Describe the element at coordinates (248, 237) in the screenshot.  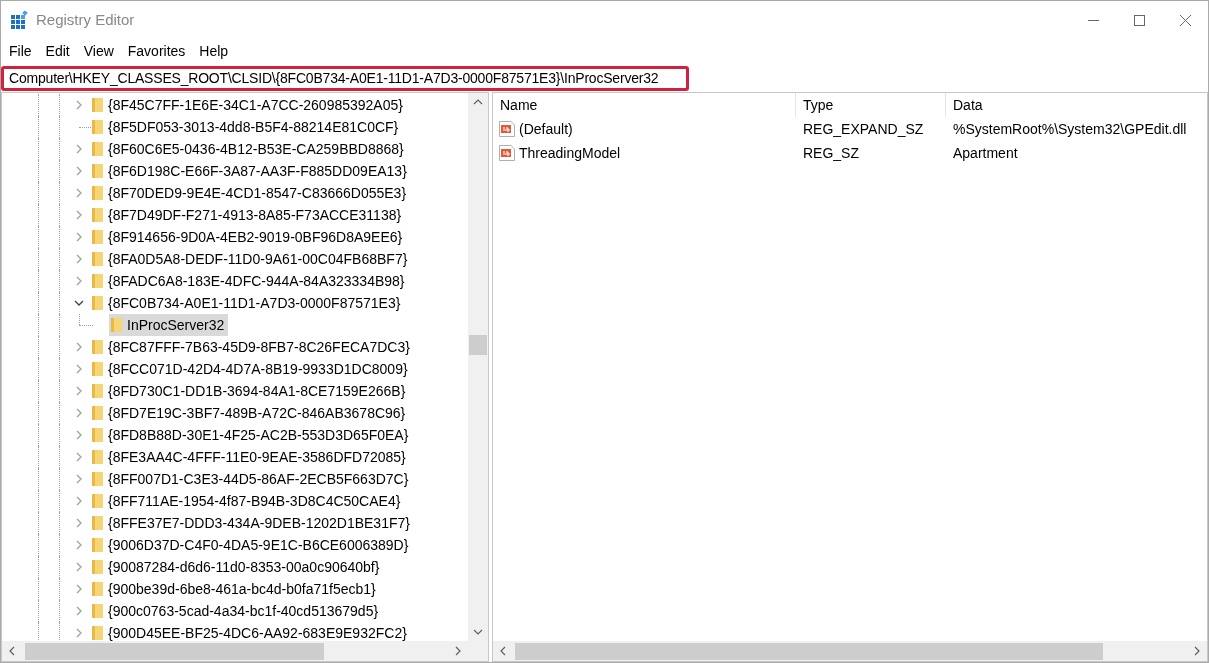
I see `tree-item: {8F914656-9D0A-4EB2-9019-0BF96D8A9EE6}` at that location.